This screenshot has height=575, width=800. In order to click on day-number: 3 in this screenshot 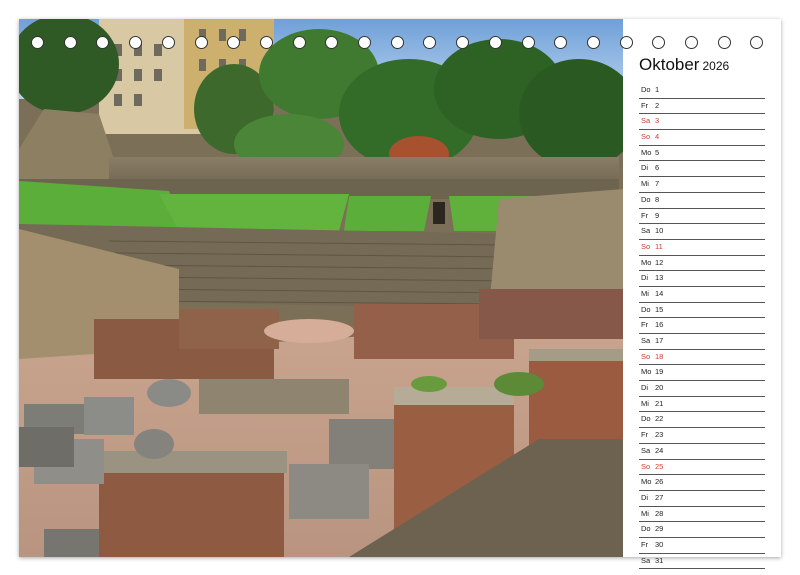, I will do `click(657, 121)`.